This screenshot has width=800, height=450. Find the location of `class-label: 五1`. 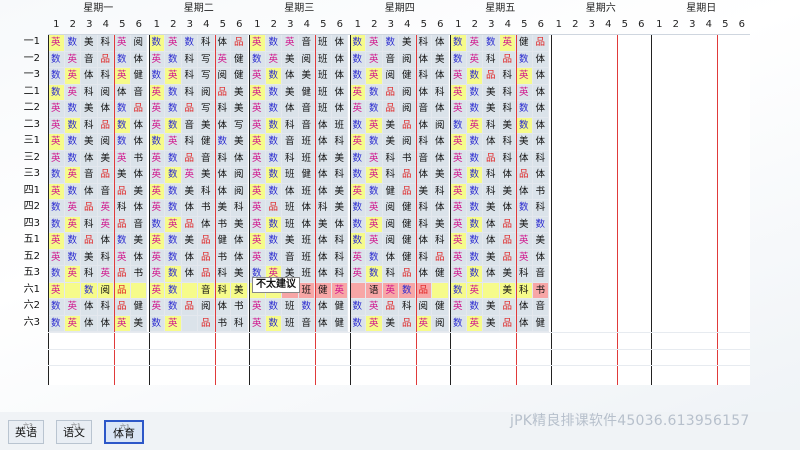

class-label: 五1 is located at coordinates (23, 240).